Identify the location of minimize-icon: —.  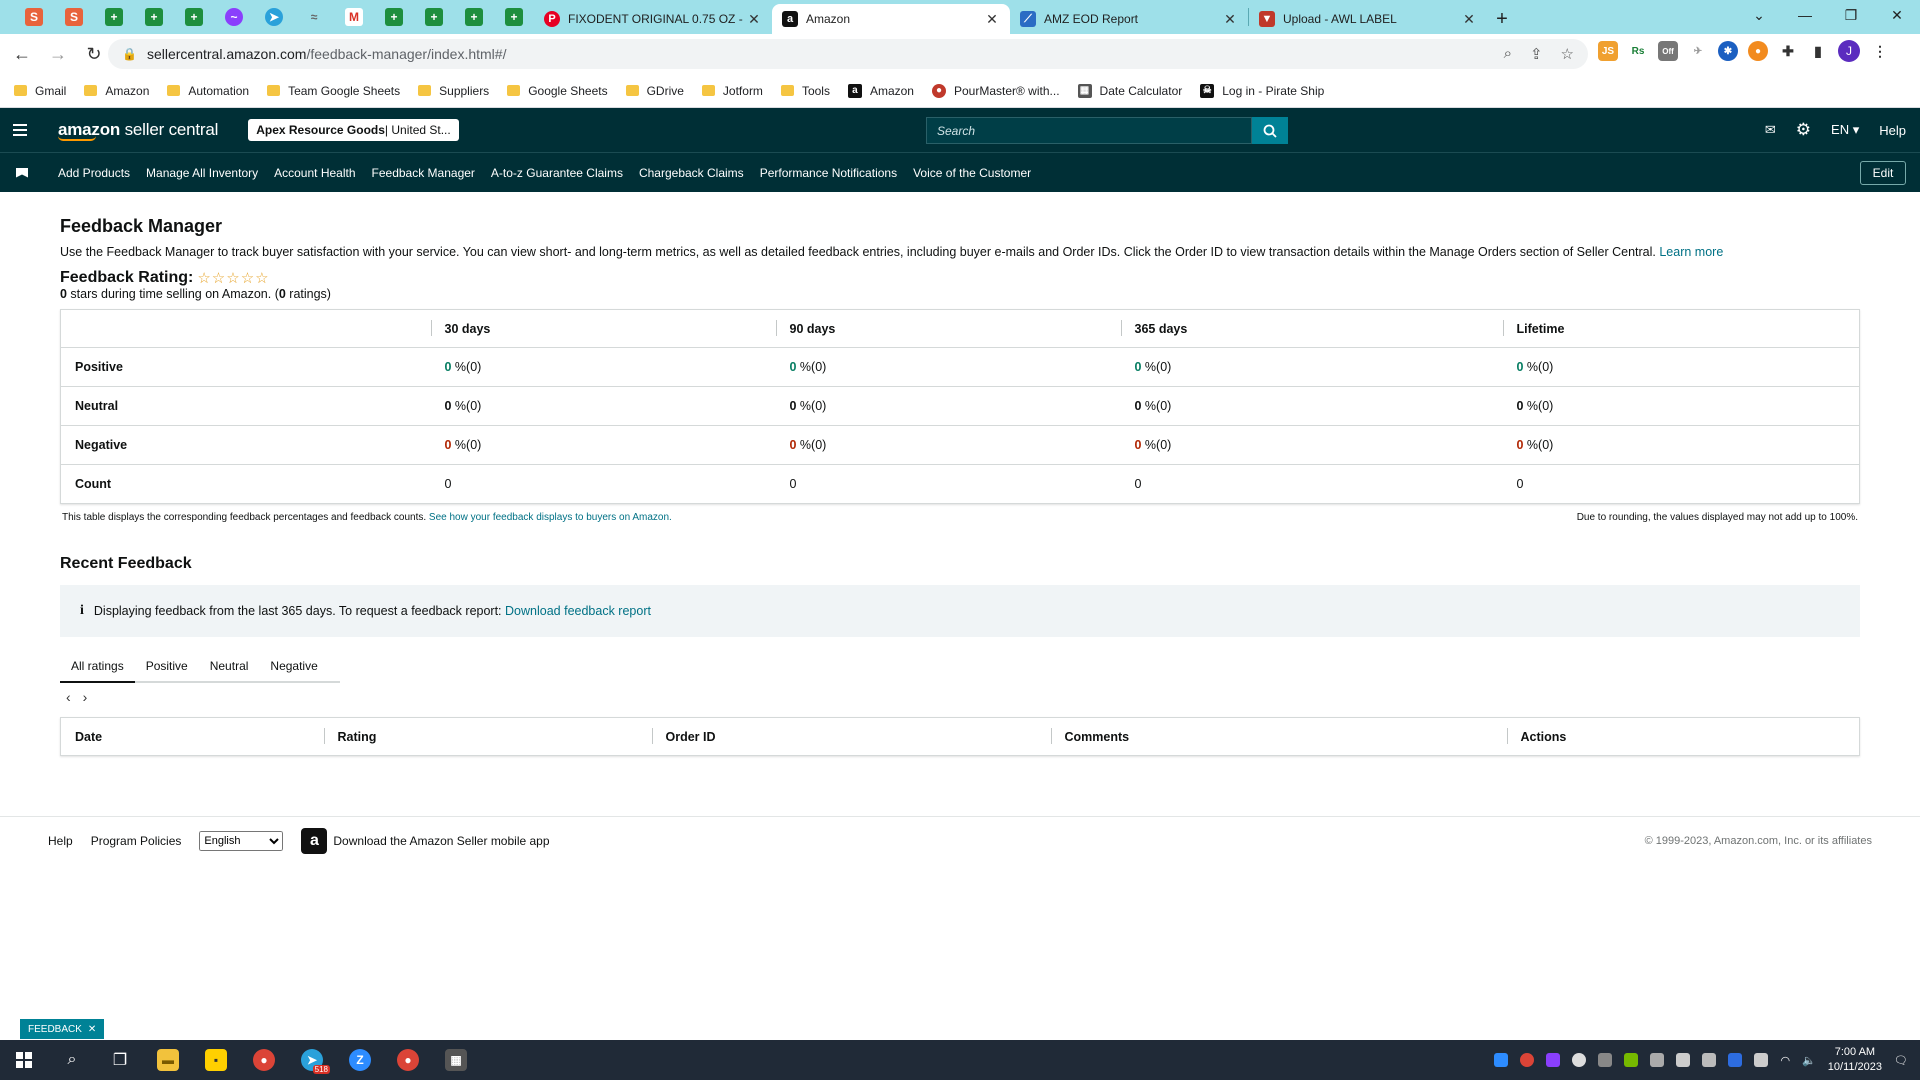
(1805, 15).